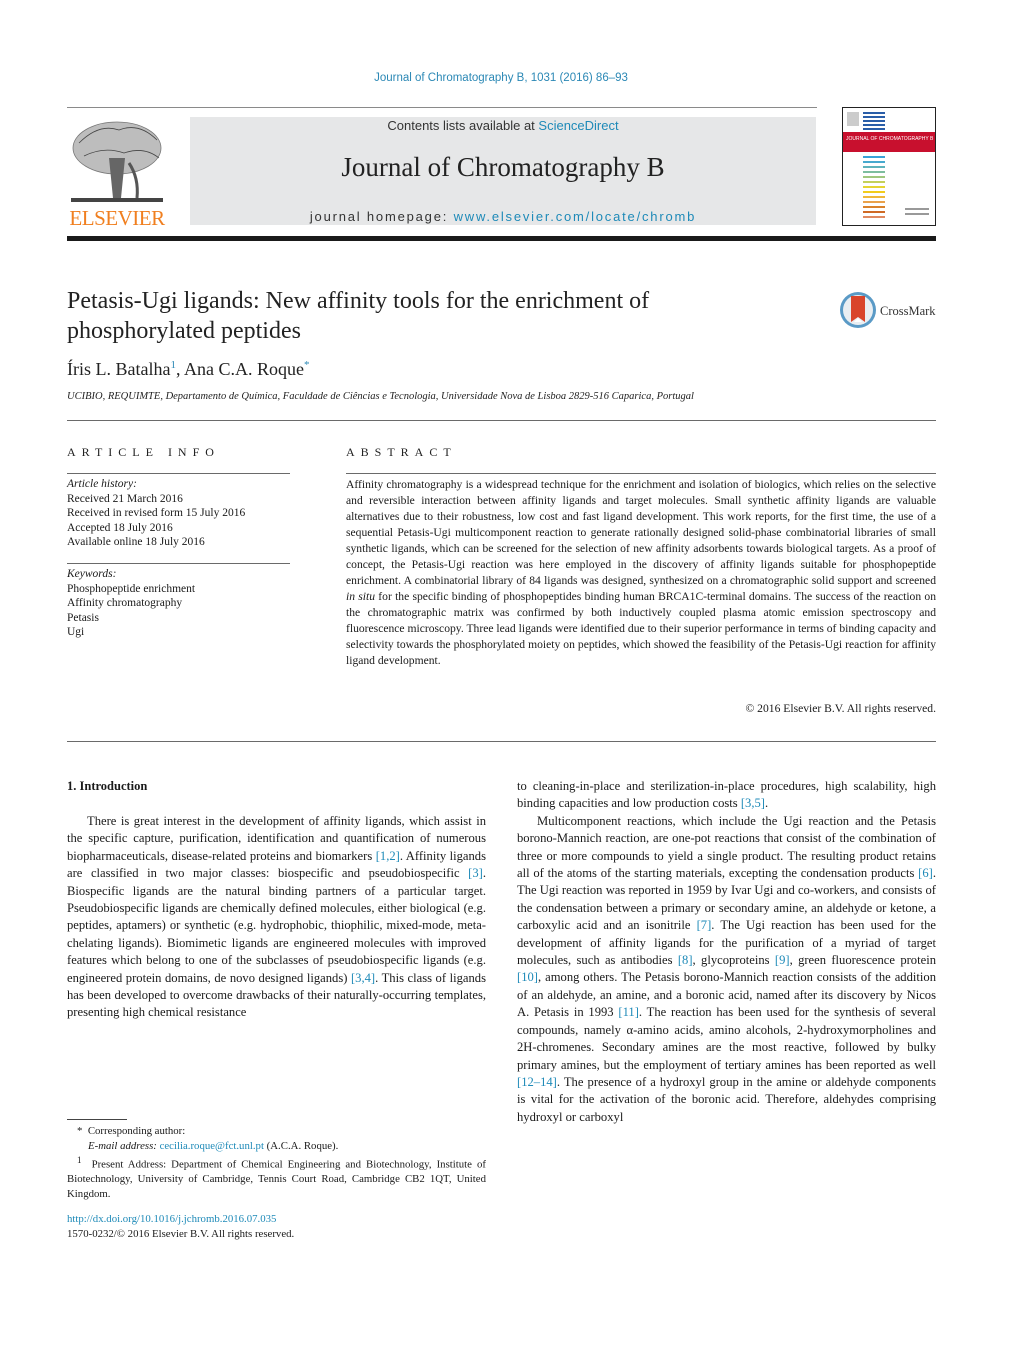 The image size is (1020, 1351). Describe the element at coordinates (782, 960) in the screenshot. I see `citation-link: [9]` at that location.